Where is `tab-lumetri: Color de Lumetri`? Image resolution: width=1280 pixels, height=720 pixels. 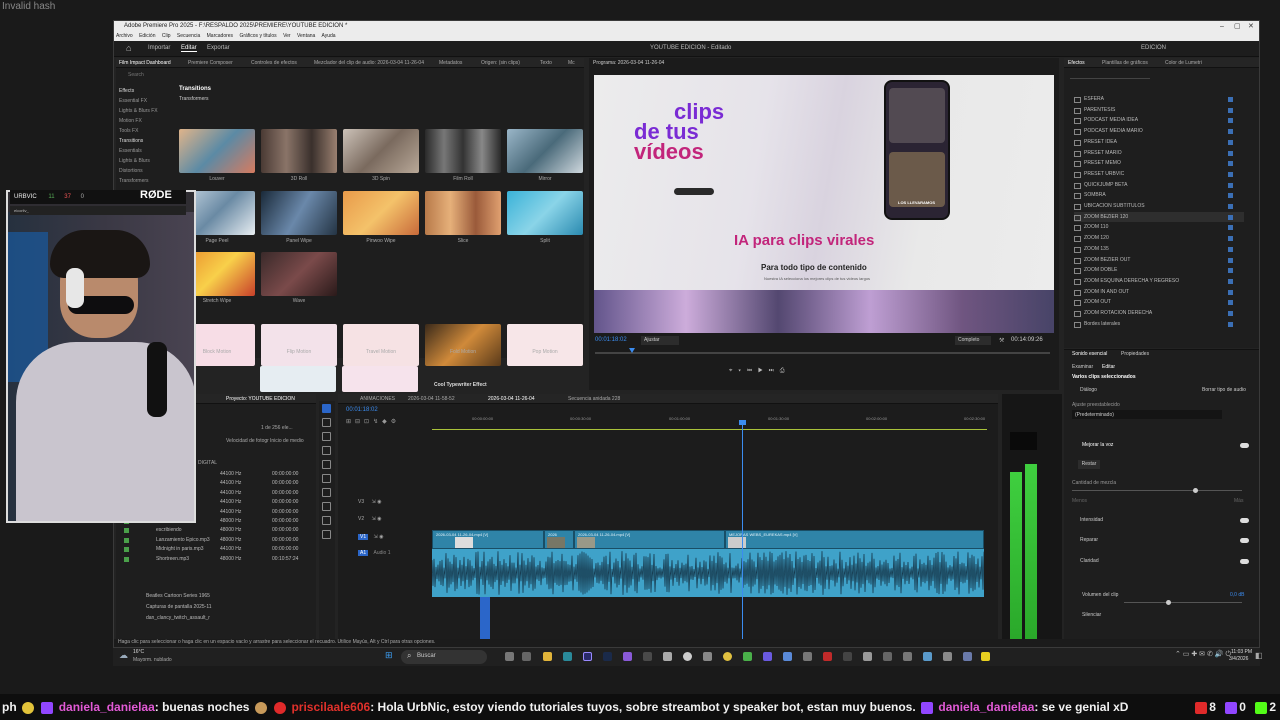 tab-lumetri: Color de Lumetri is located at coordinates (1183, 63).